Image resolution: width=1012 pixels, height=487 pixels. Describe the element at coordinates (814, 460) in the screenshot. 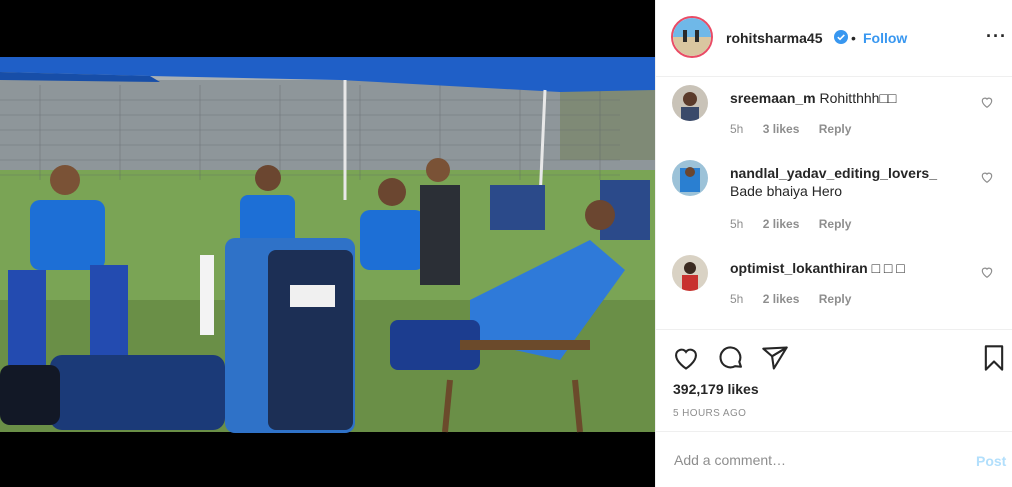

I see `comment-input` at that location.